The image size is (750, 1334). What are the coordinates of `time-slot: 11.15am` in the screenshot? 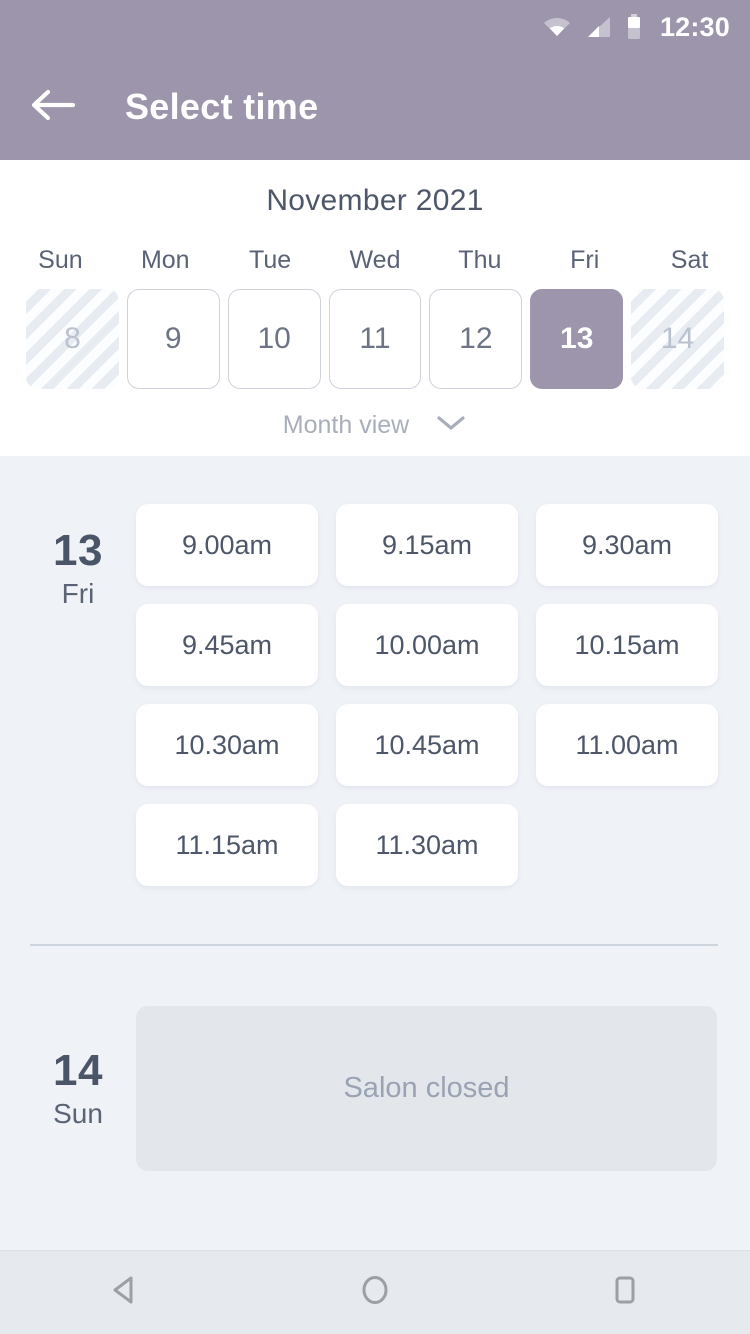 It's located at (227, 845).